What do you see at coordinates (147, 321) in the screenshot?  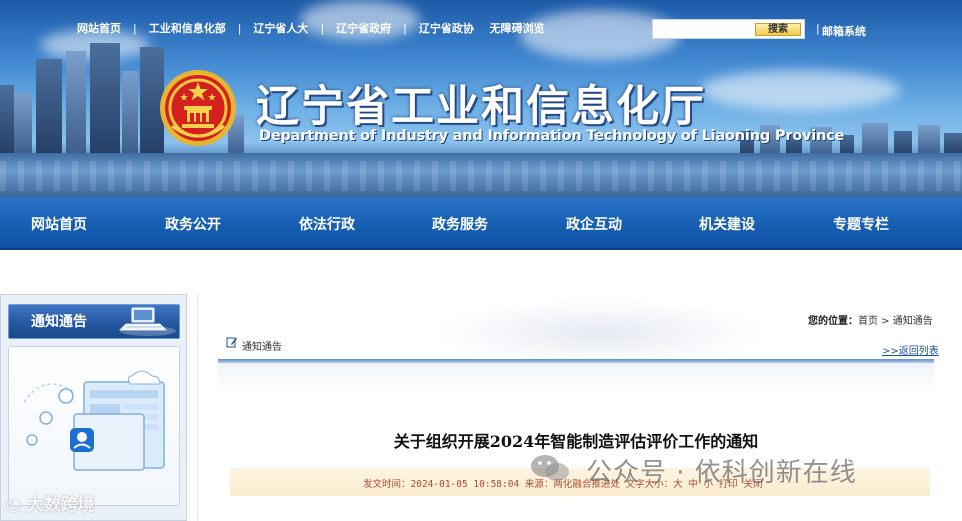 I see `laptop-icon` at bounding box center [147, 321].